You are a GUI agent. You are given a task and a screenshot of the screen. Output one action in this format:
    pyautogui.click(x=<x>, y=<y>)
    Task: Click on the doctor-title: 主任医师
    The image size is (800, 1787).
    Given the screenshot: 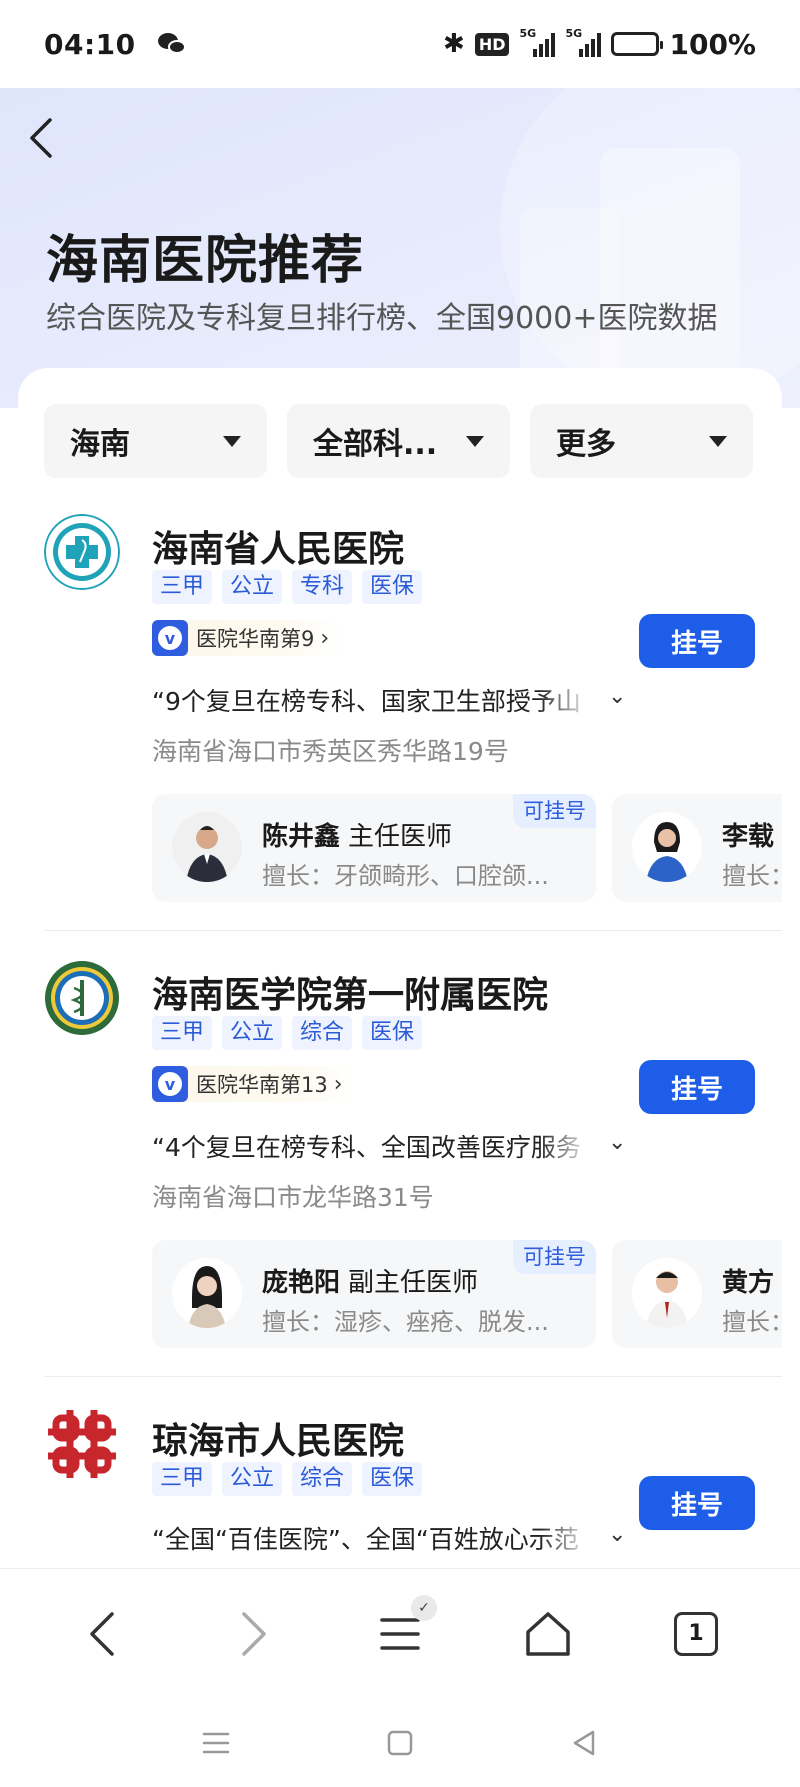 What is the action you would take?
    pyautogui.click(x=400, y=837)
    